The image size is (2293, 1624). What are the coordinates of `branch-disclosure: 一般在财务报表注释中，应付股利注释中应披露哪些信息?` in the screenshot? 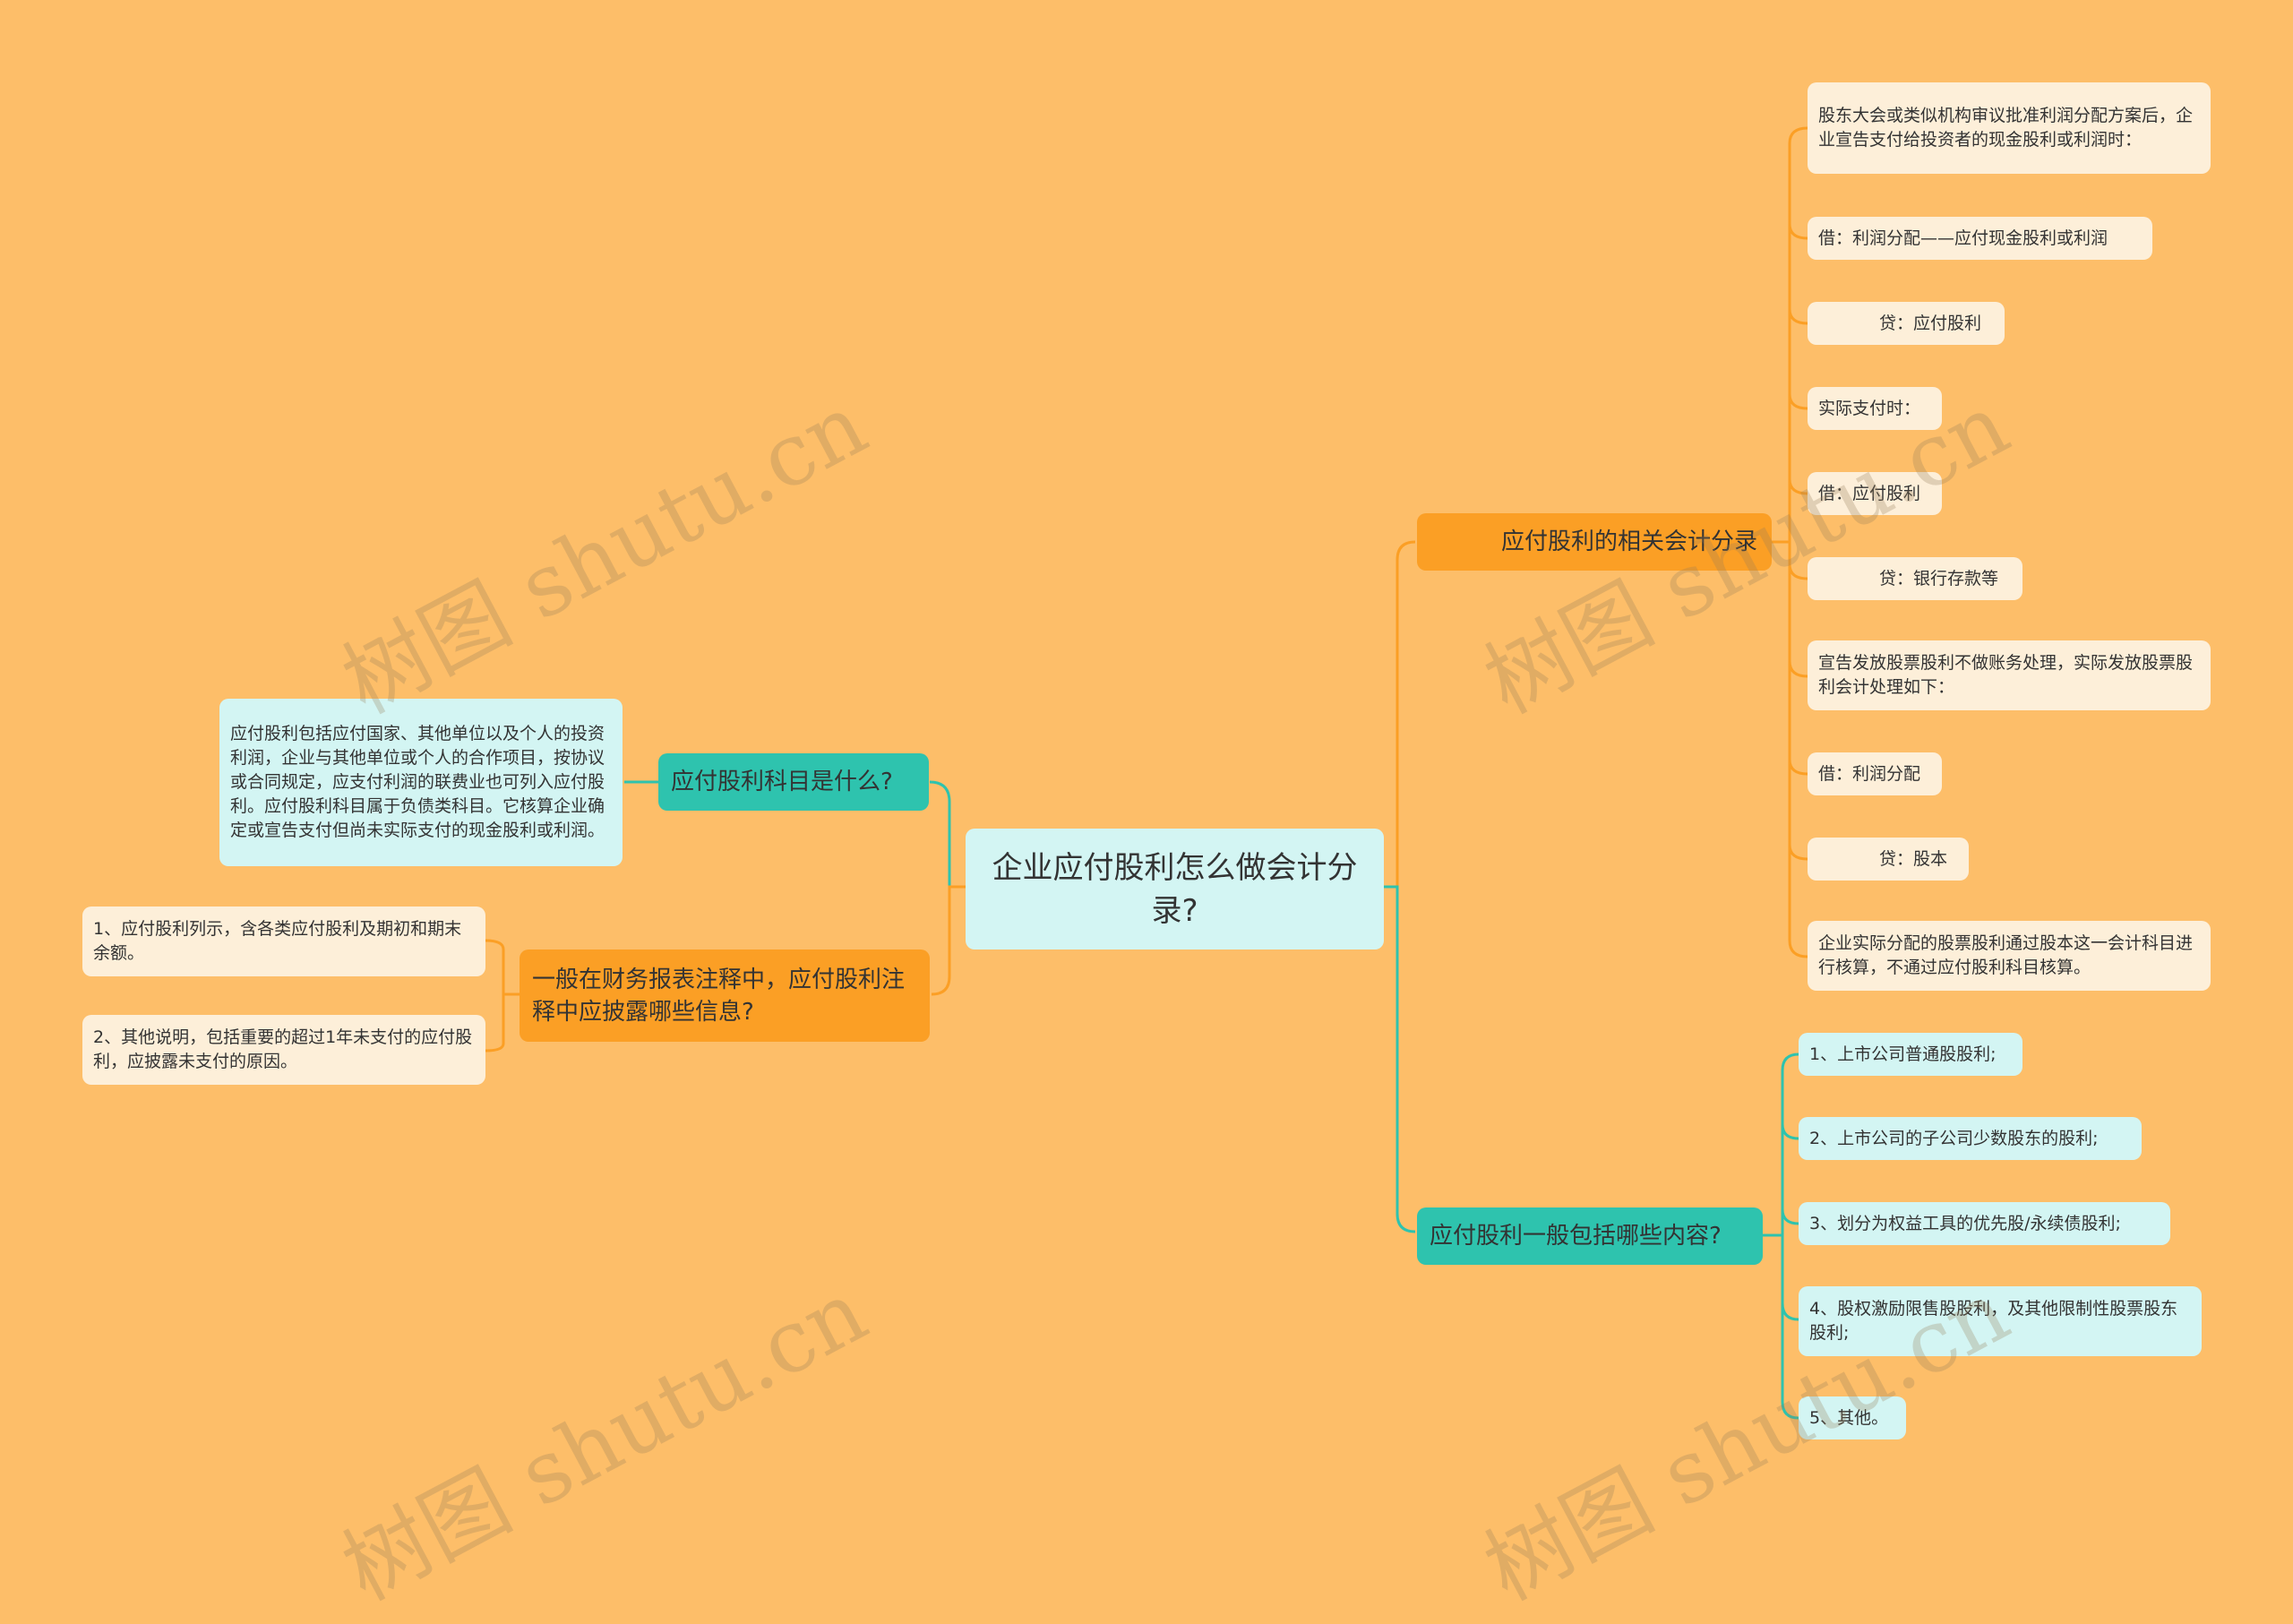 It's located at (725, 995).